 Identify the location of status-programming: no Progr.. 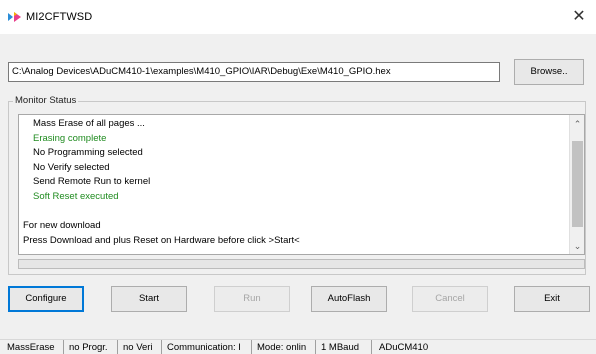
(92, 347).